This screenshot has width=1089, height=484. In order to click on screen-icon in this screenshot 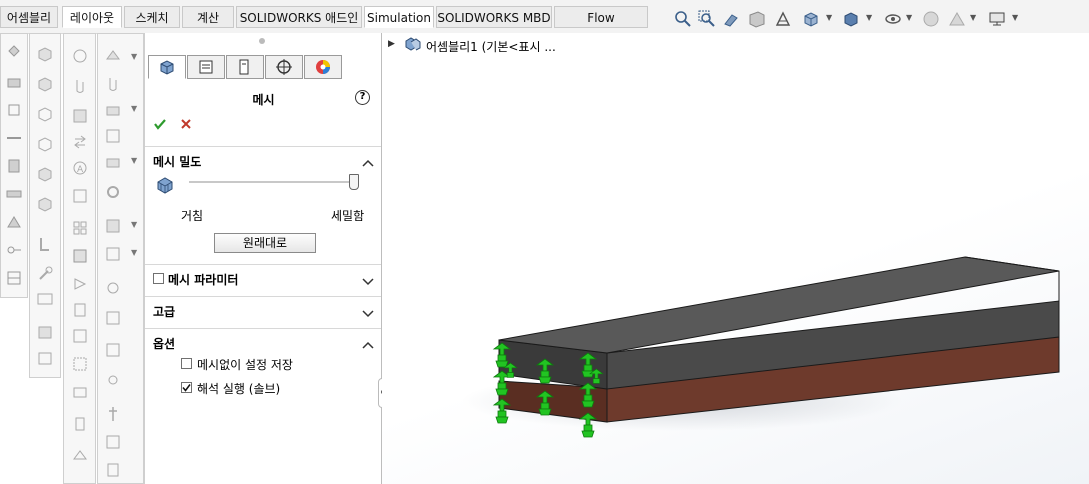, I will do `click(45, 300)`.